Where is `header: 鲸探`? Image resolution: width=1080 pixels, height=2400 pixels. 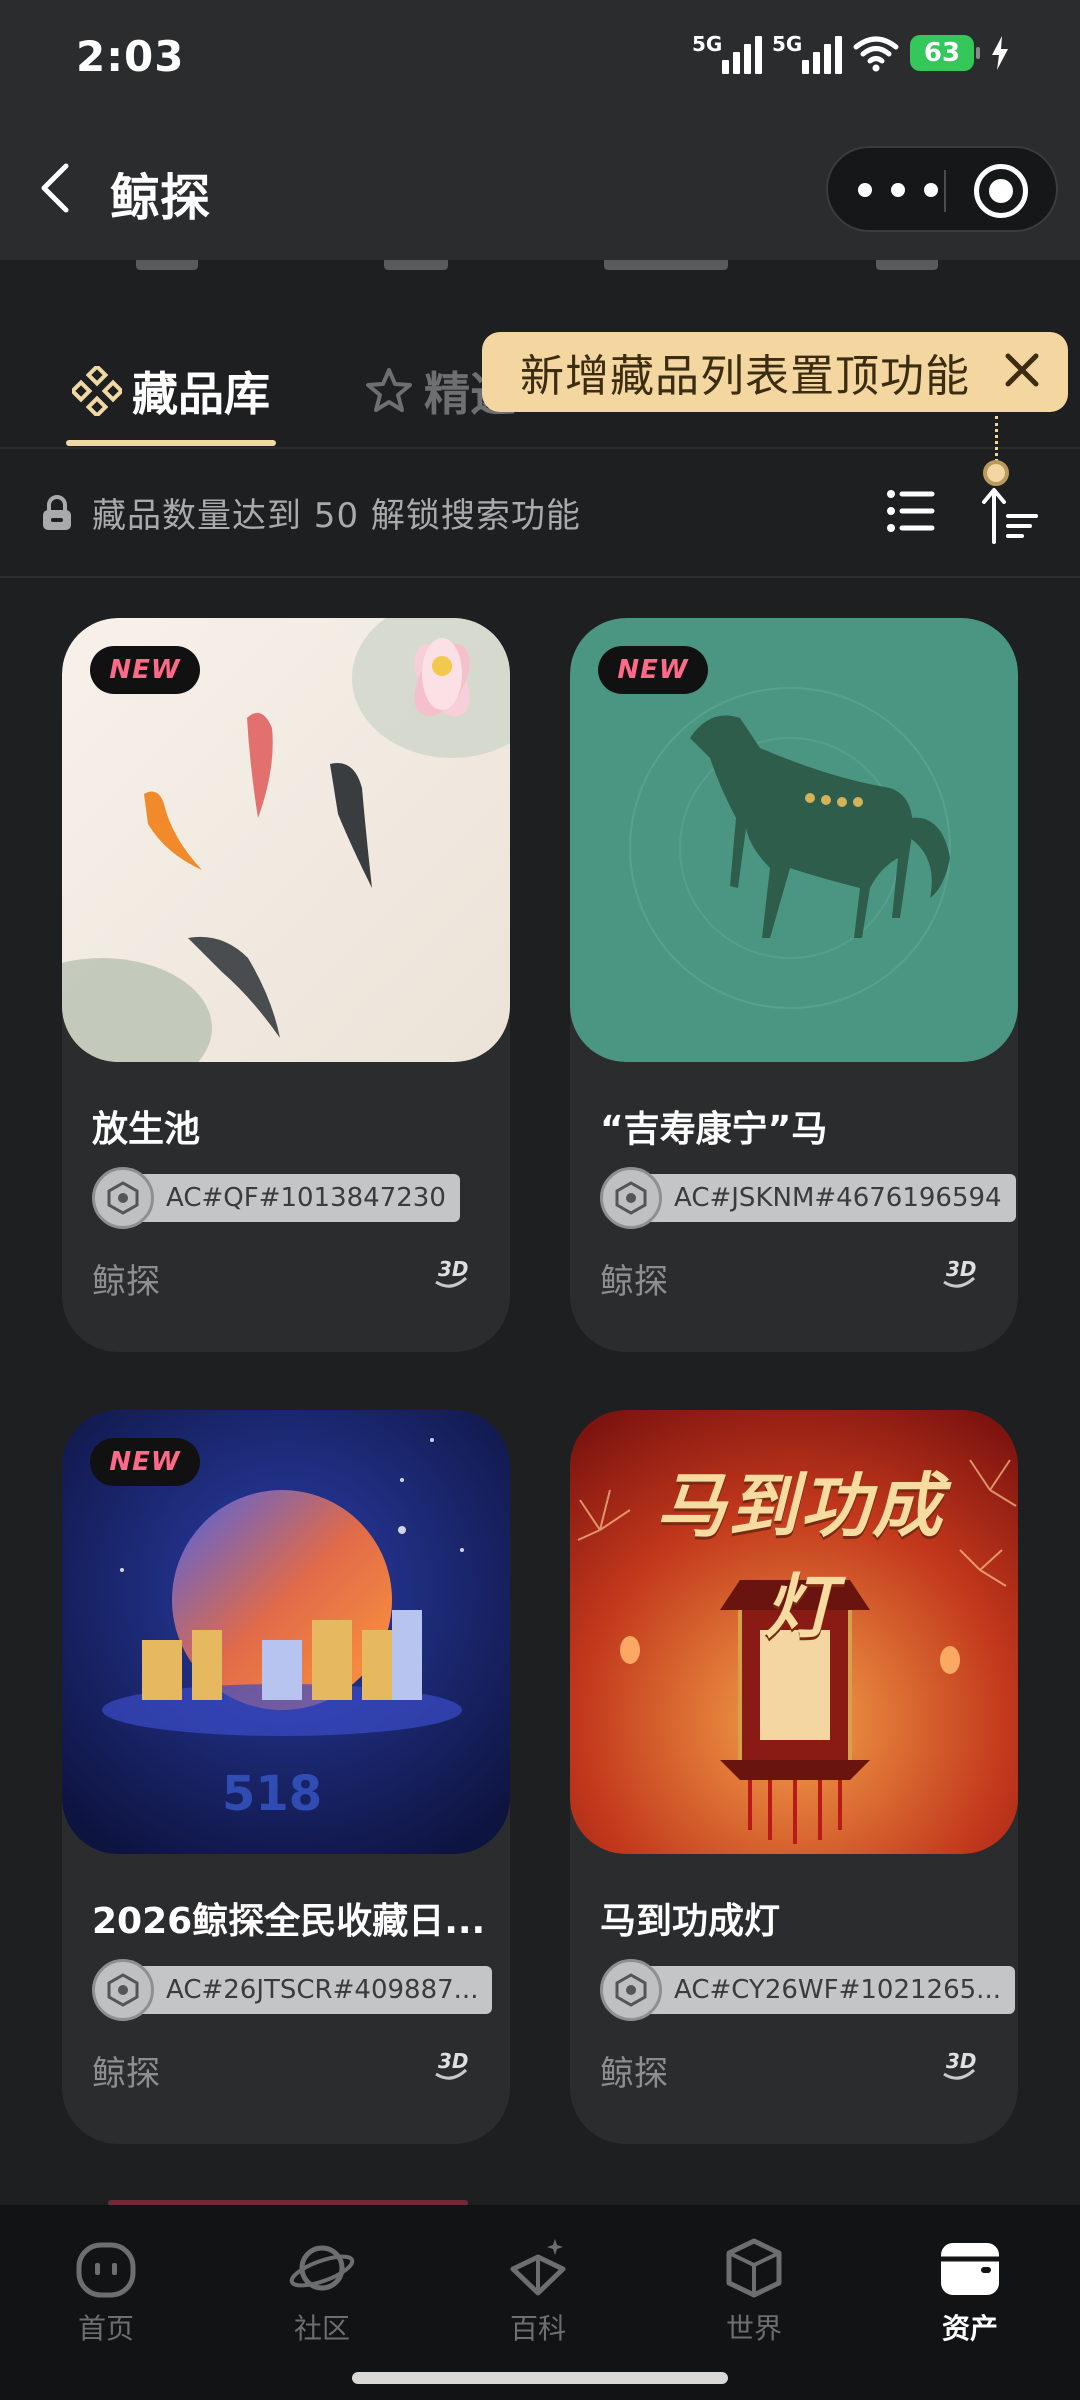
header: 鲸探 is located at coordinates (540, 190).